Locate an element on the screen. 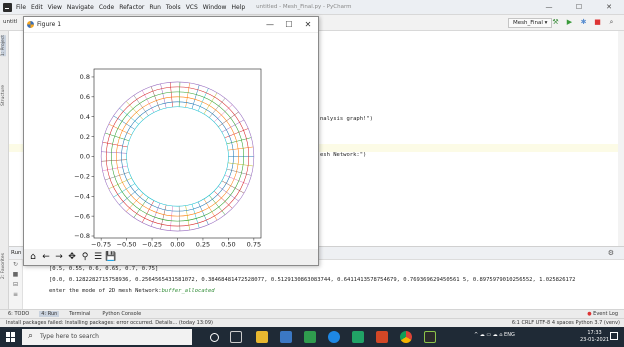 This screenshot has width=624, height=347. run-config-label: Mesh_Final is located at coordinates (528, 23).